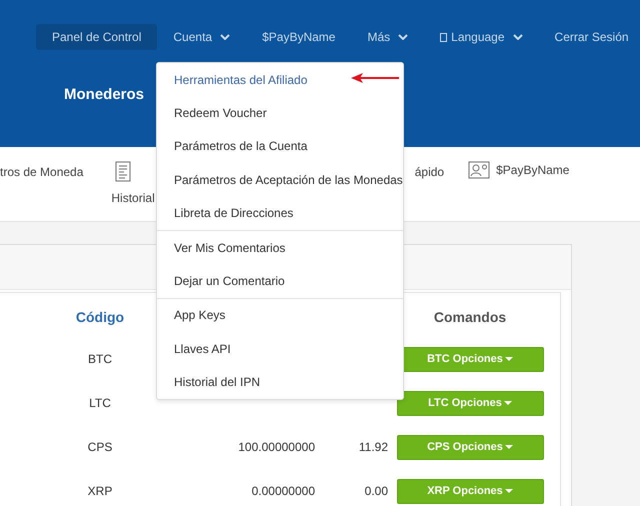 The image size is (640, 506). Describe the element at coordinates (201, 37) in the screenshot. I see `nav-link: Cuenta` at that location.